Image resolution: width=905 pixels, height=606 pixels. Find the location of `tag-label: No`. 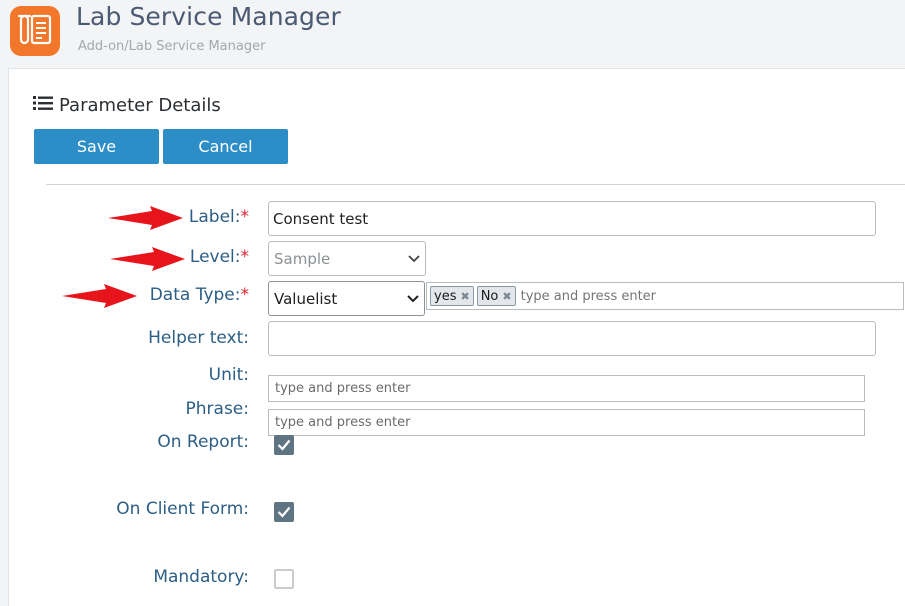

tag-label: No is located at coordinates (489, 296).